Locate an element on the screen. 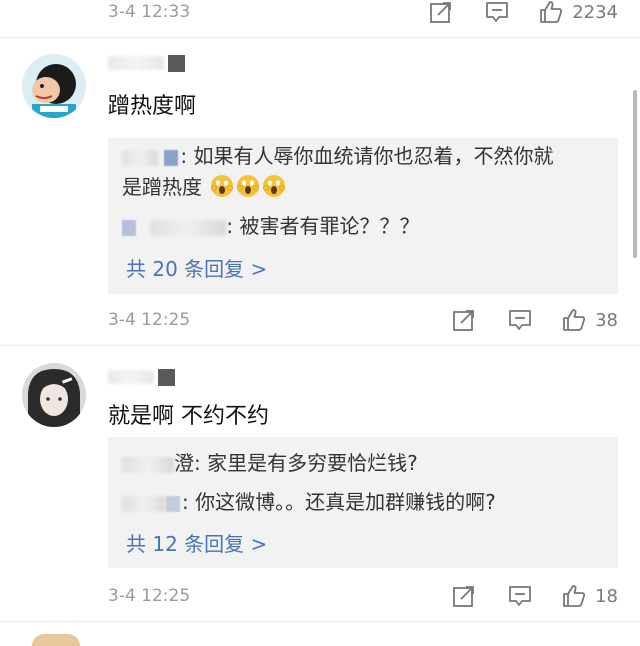 This screenshot has width=640, height=646. reply-item: : 被害者有罪论？？？ is located at coordinates (365, 226).